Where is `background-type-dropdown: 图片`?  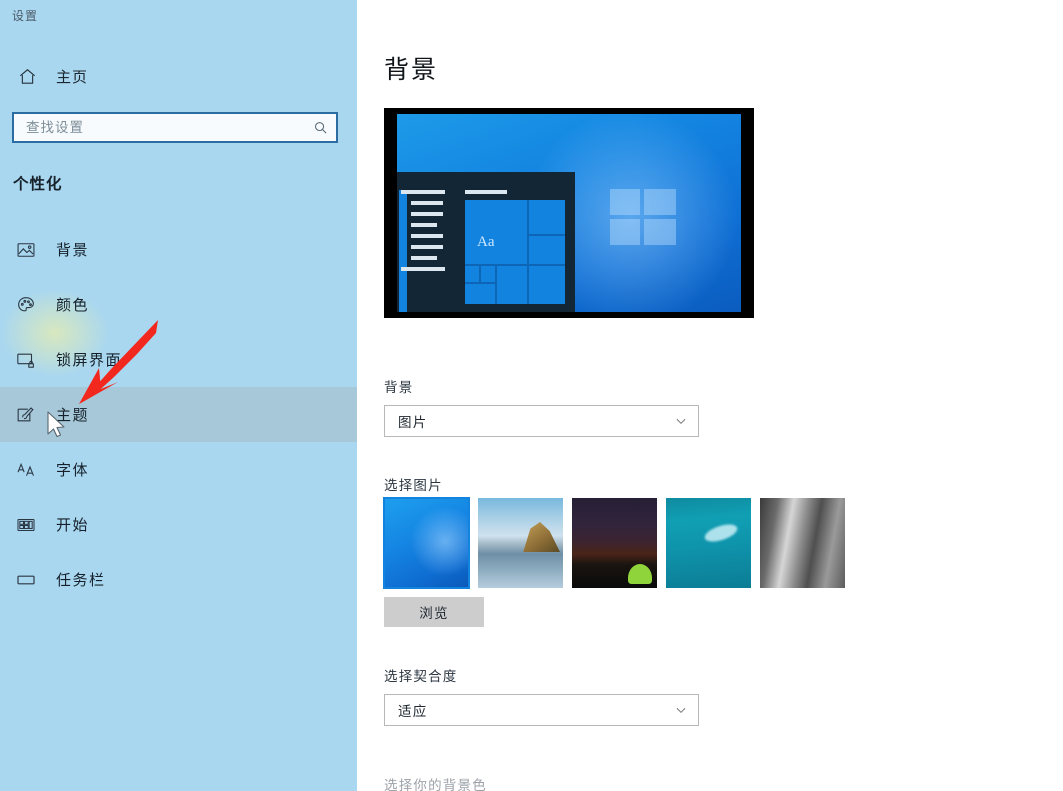
background-type-dropdown: 图片 is located at coordinates (541, 421).